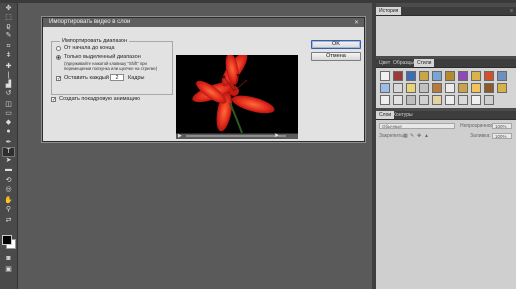 The image size is (516, 289). Describe the element at coordinates (86, 78) in the screenshot. I see `keep-every-label: Оставить каждый` at that location.